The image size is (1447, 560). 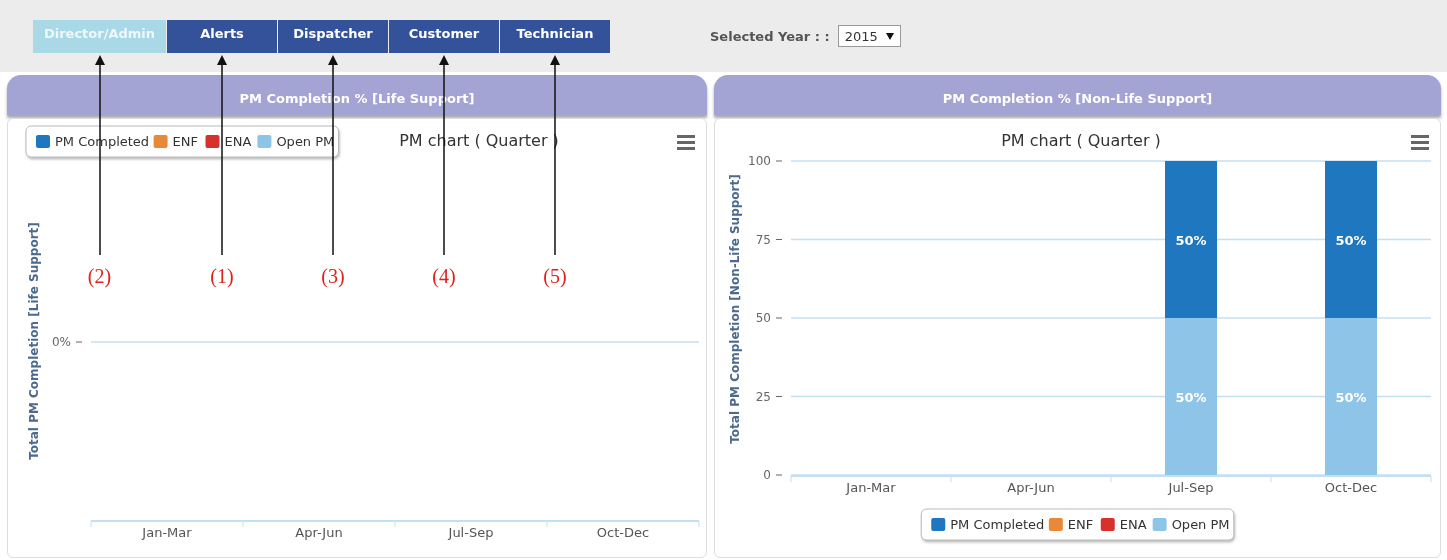 What do you see at coordinates (763, 396) in the screenshot?
I see `axis-label: 25` at bounding box center [763, 396].